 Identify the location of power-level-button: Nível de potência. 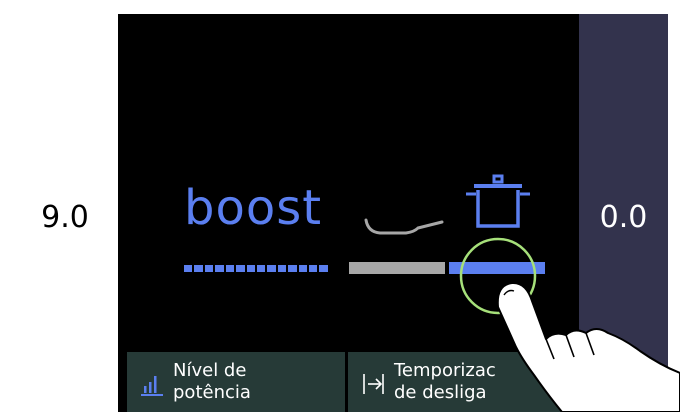
(236, 382).